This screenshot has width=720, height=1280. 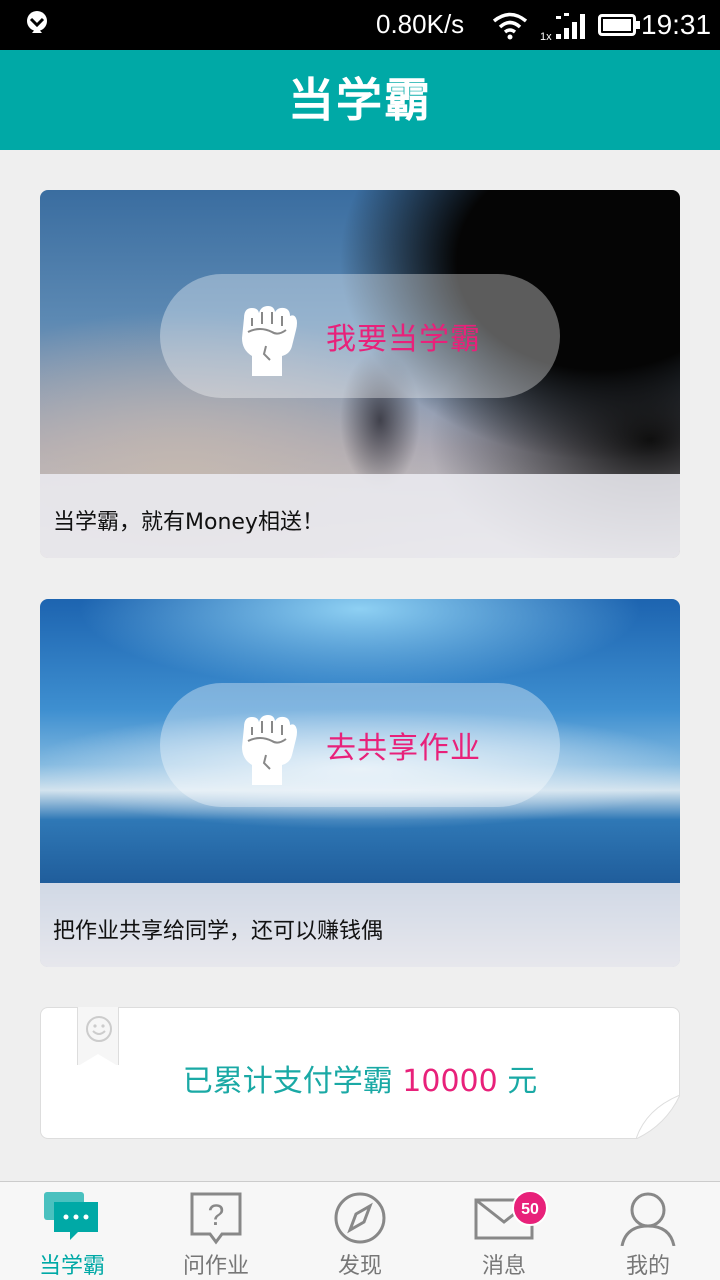 I want to click on bottom-tab-bar: 当学霸 ? 问作业 发现 消息 50 我的, so click(x=360, y=1230).